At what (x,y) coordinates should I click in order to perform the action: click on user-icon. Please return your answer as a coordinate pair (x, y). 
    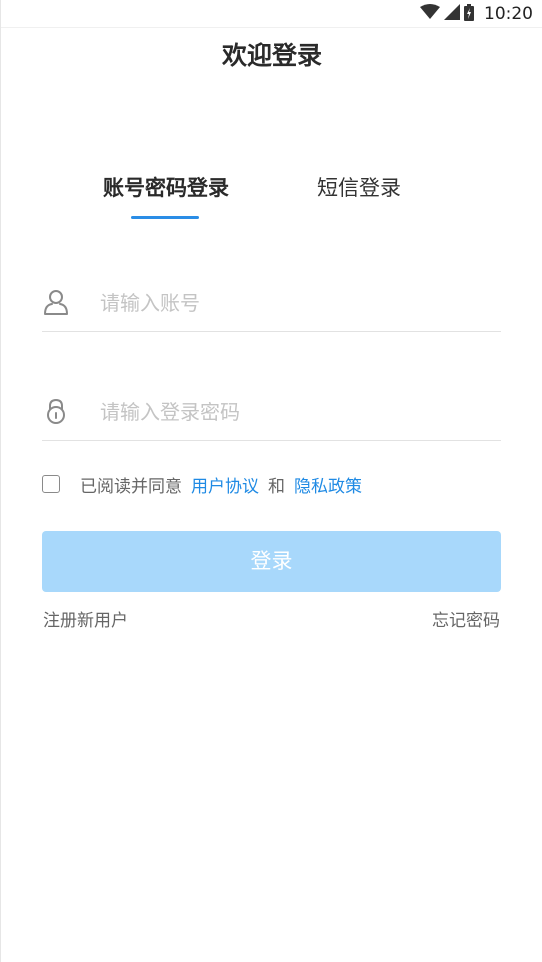
    Looking at the image, I should click on (56, 302).